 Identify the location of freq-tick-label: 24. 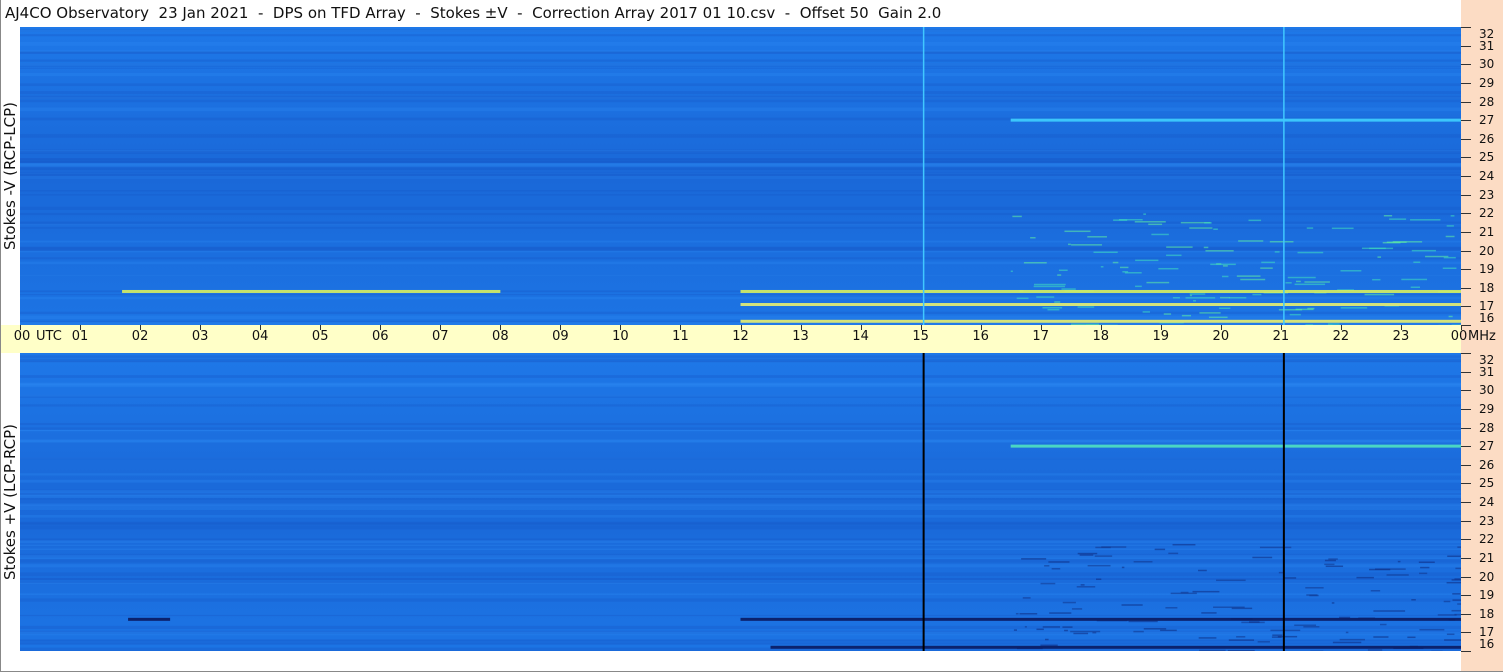
(1487, 176).